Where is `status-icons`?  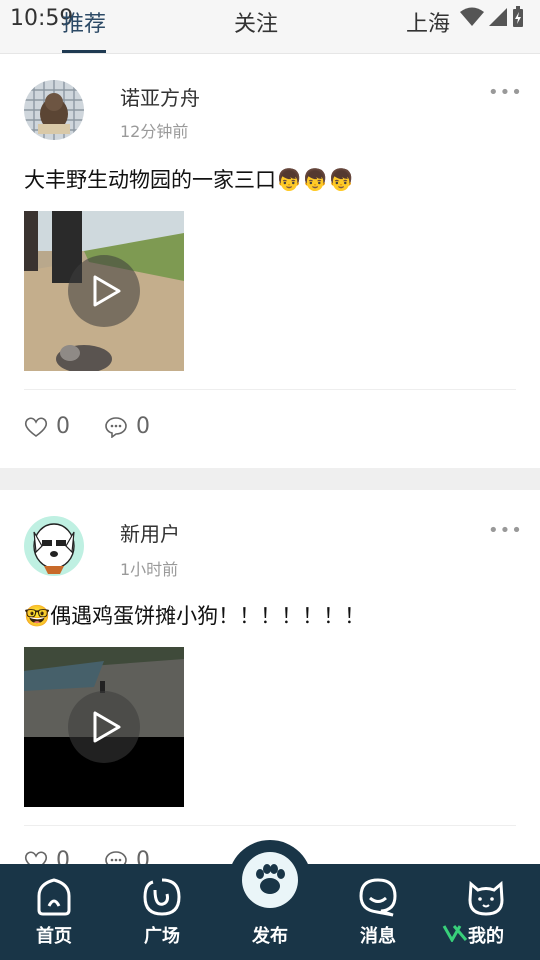
status-icons is located at coordinates (492, 17).